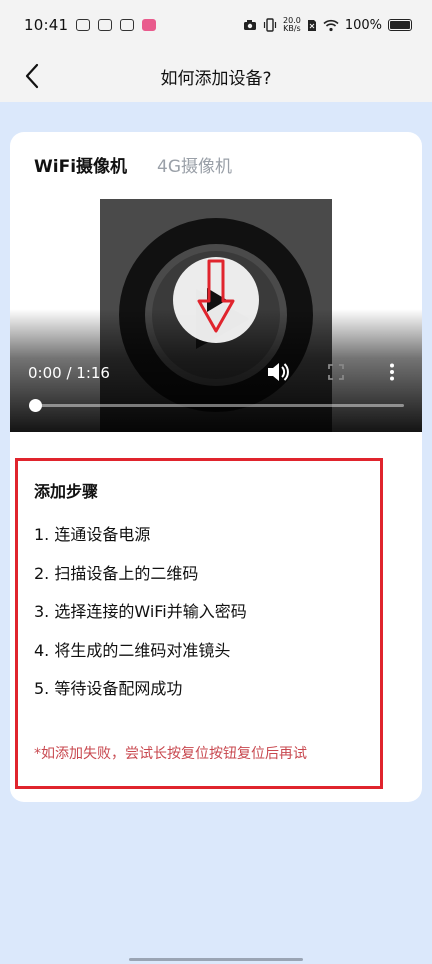 The height and width of the screenshot is (964, 432). I want to click on net-speed: 20.0 KB/s, so click(292, 25).